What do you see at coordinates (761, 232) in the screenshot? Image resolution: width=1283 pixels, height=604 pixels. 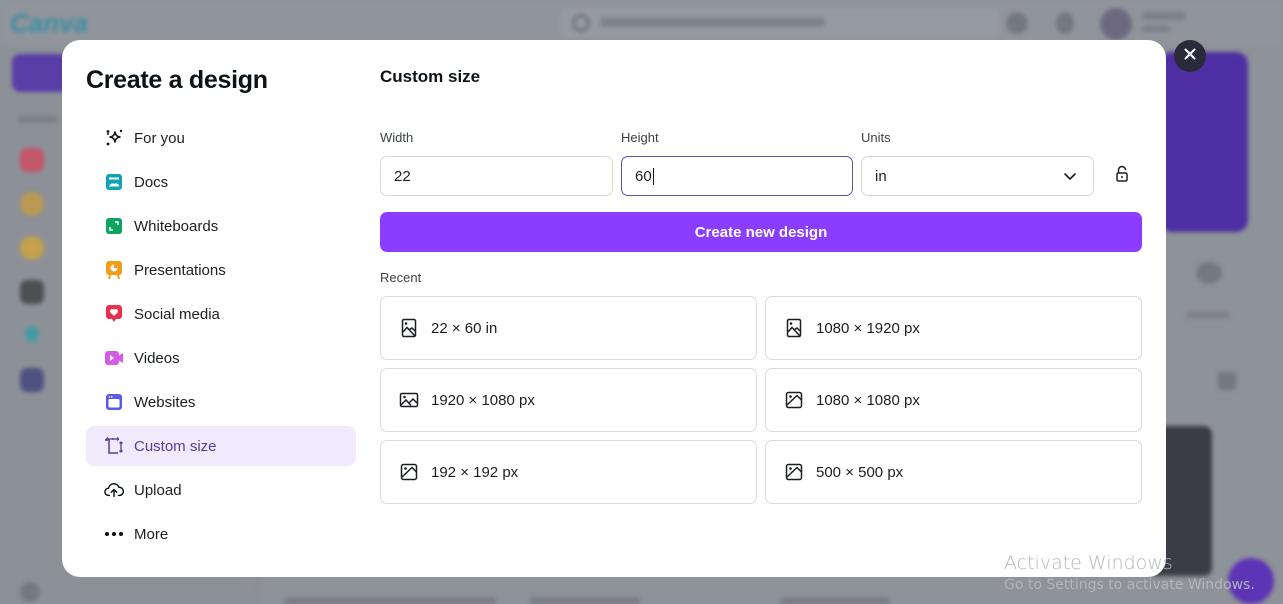 I see `create-new-design-button: Create new design` at bounding box center [761, 232].